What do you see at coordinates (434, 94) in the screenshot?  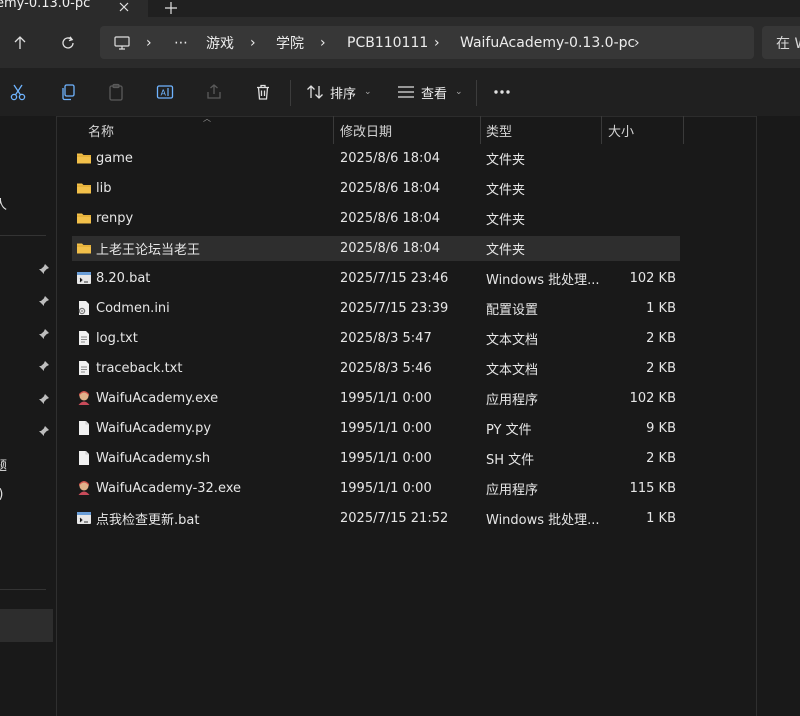 I see `view-label: 查看` at bounding box center [434, 94].